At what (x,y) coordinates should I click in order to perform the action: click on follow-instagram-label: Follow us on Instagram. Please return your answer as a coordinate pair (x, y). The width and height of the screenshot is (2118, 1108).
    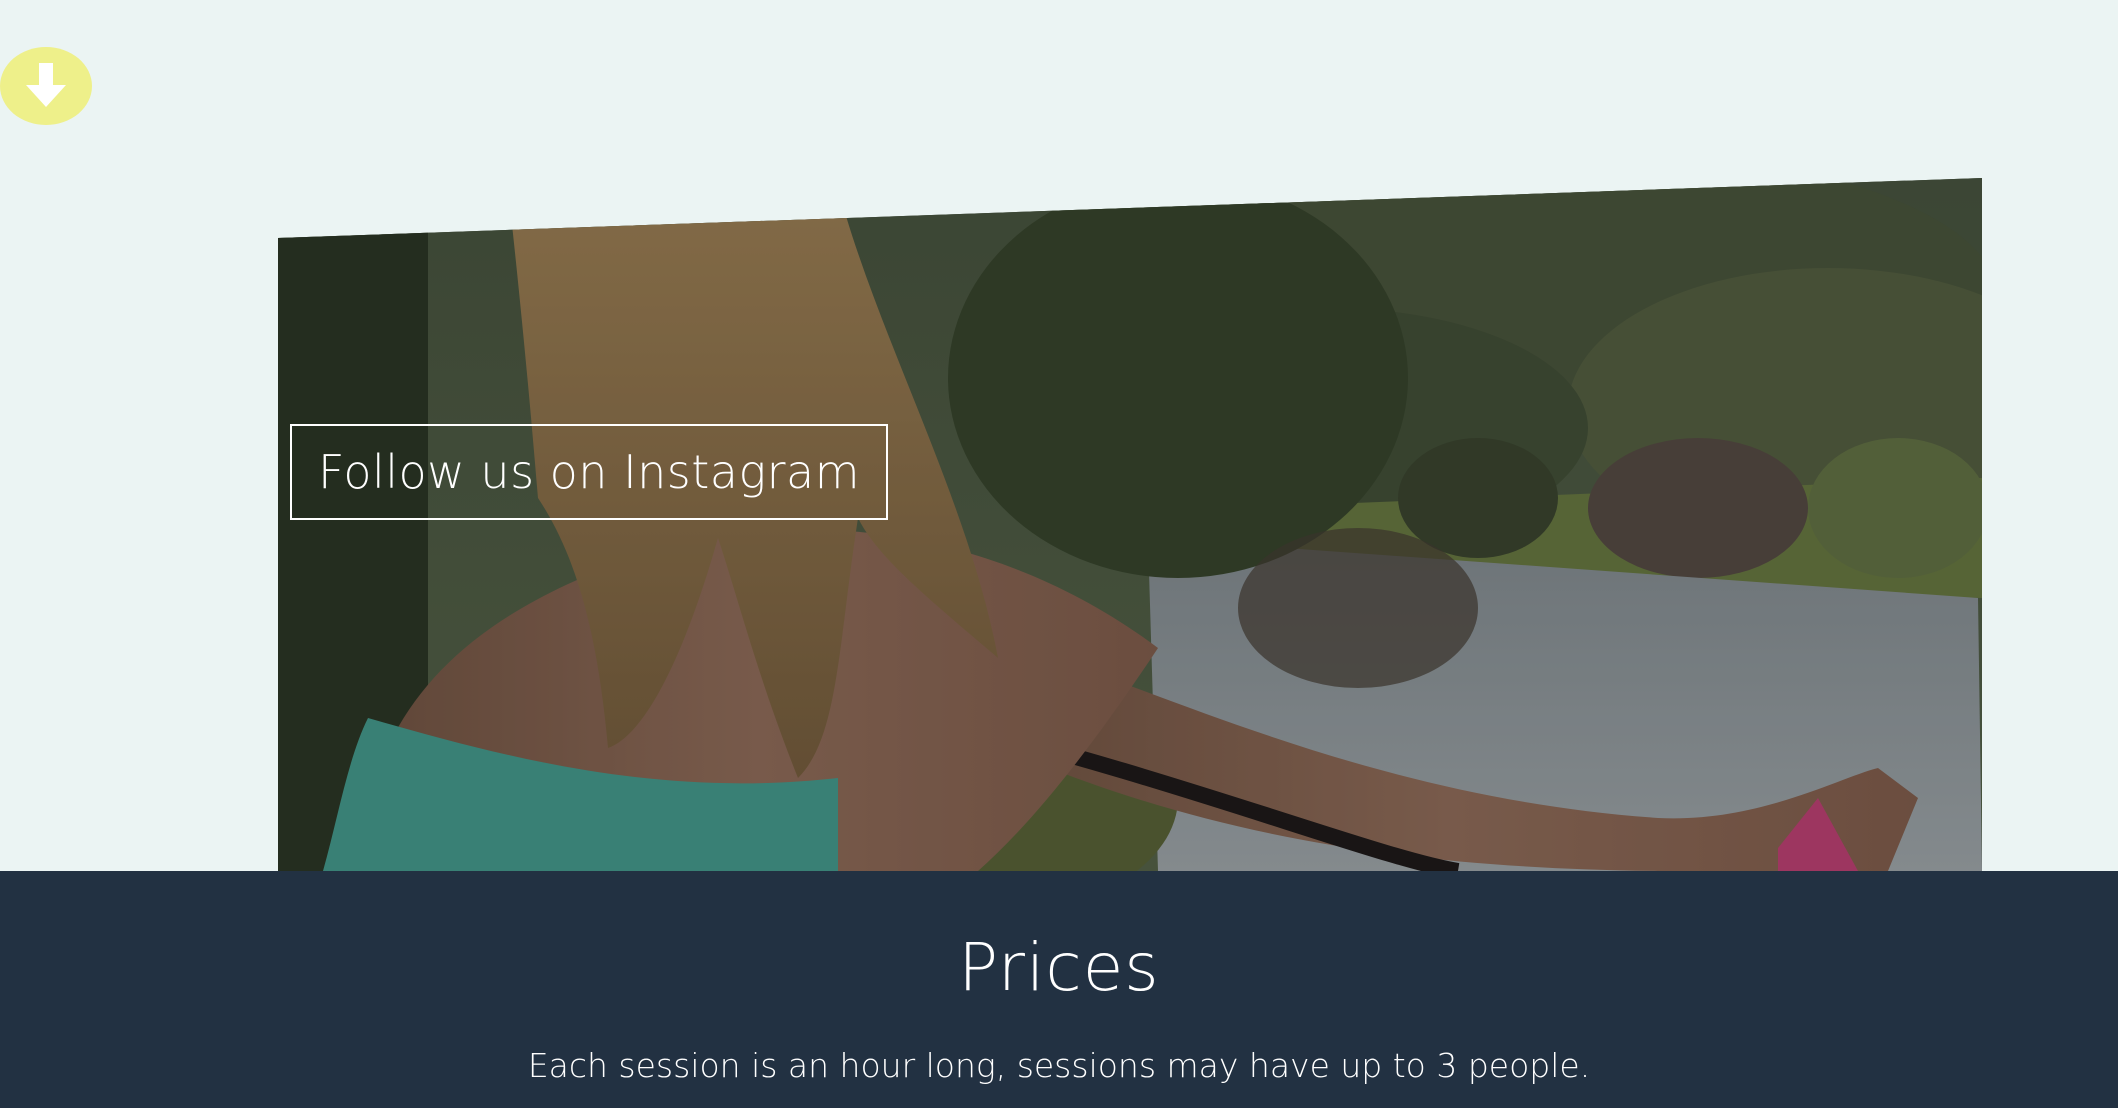
    Looking at the image, I should click on (589, 472).